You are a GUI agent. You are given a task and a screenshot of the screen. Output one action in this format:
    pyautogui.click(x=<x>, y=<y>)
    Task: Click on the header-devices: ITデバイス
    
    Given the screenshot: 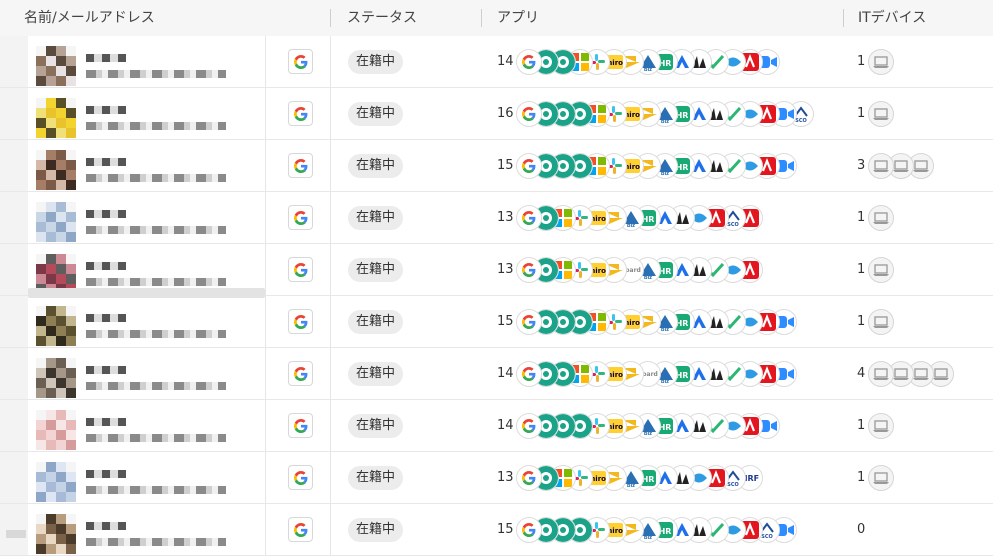 What is the action you would take?
    pyautogui.click(x=892, y=18)
    